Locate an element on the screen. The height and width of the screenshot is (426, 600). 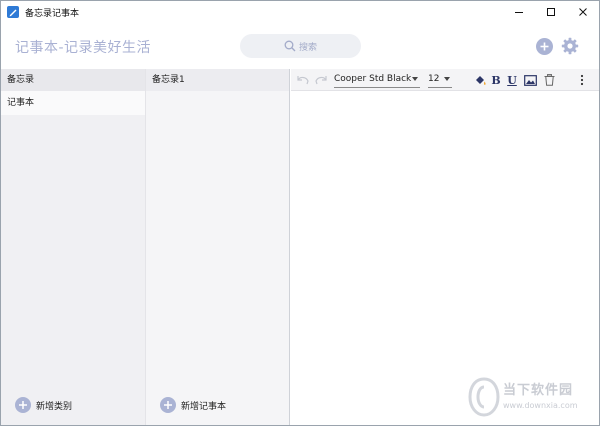
notes-panel-header: 备忘录1 is located at coordinates (217, 80).